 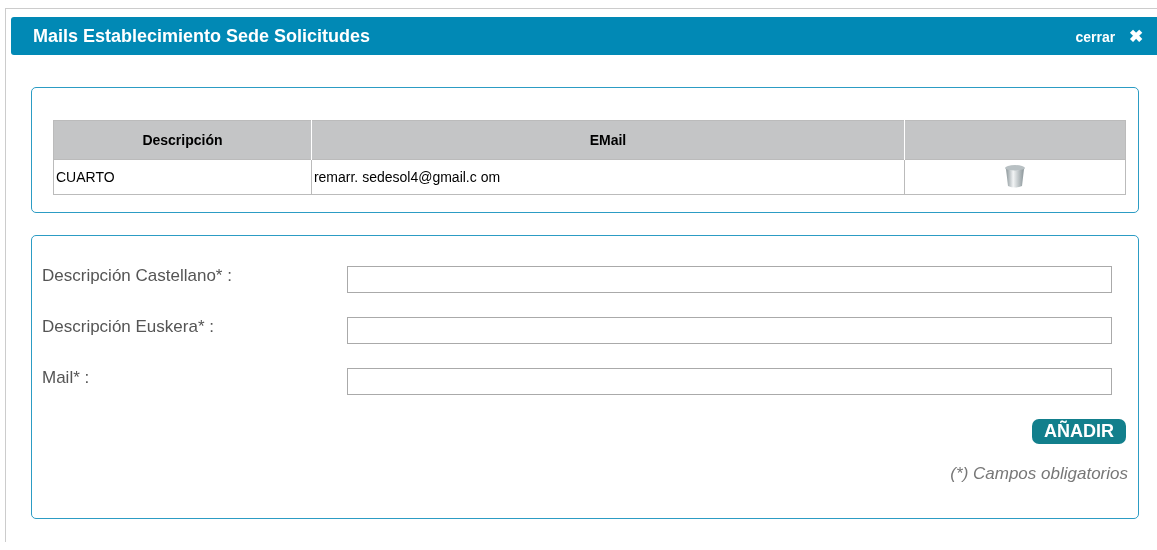 What do you see at coordinates (202, 36) in the screenshot?
I see `window-title: Mails Establecimiento Sede Solicitudes` at bounding box center [202, 36].